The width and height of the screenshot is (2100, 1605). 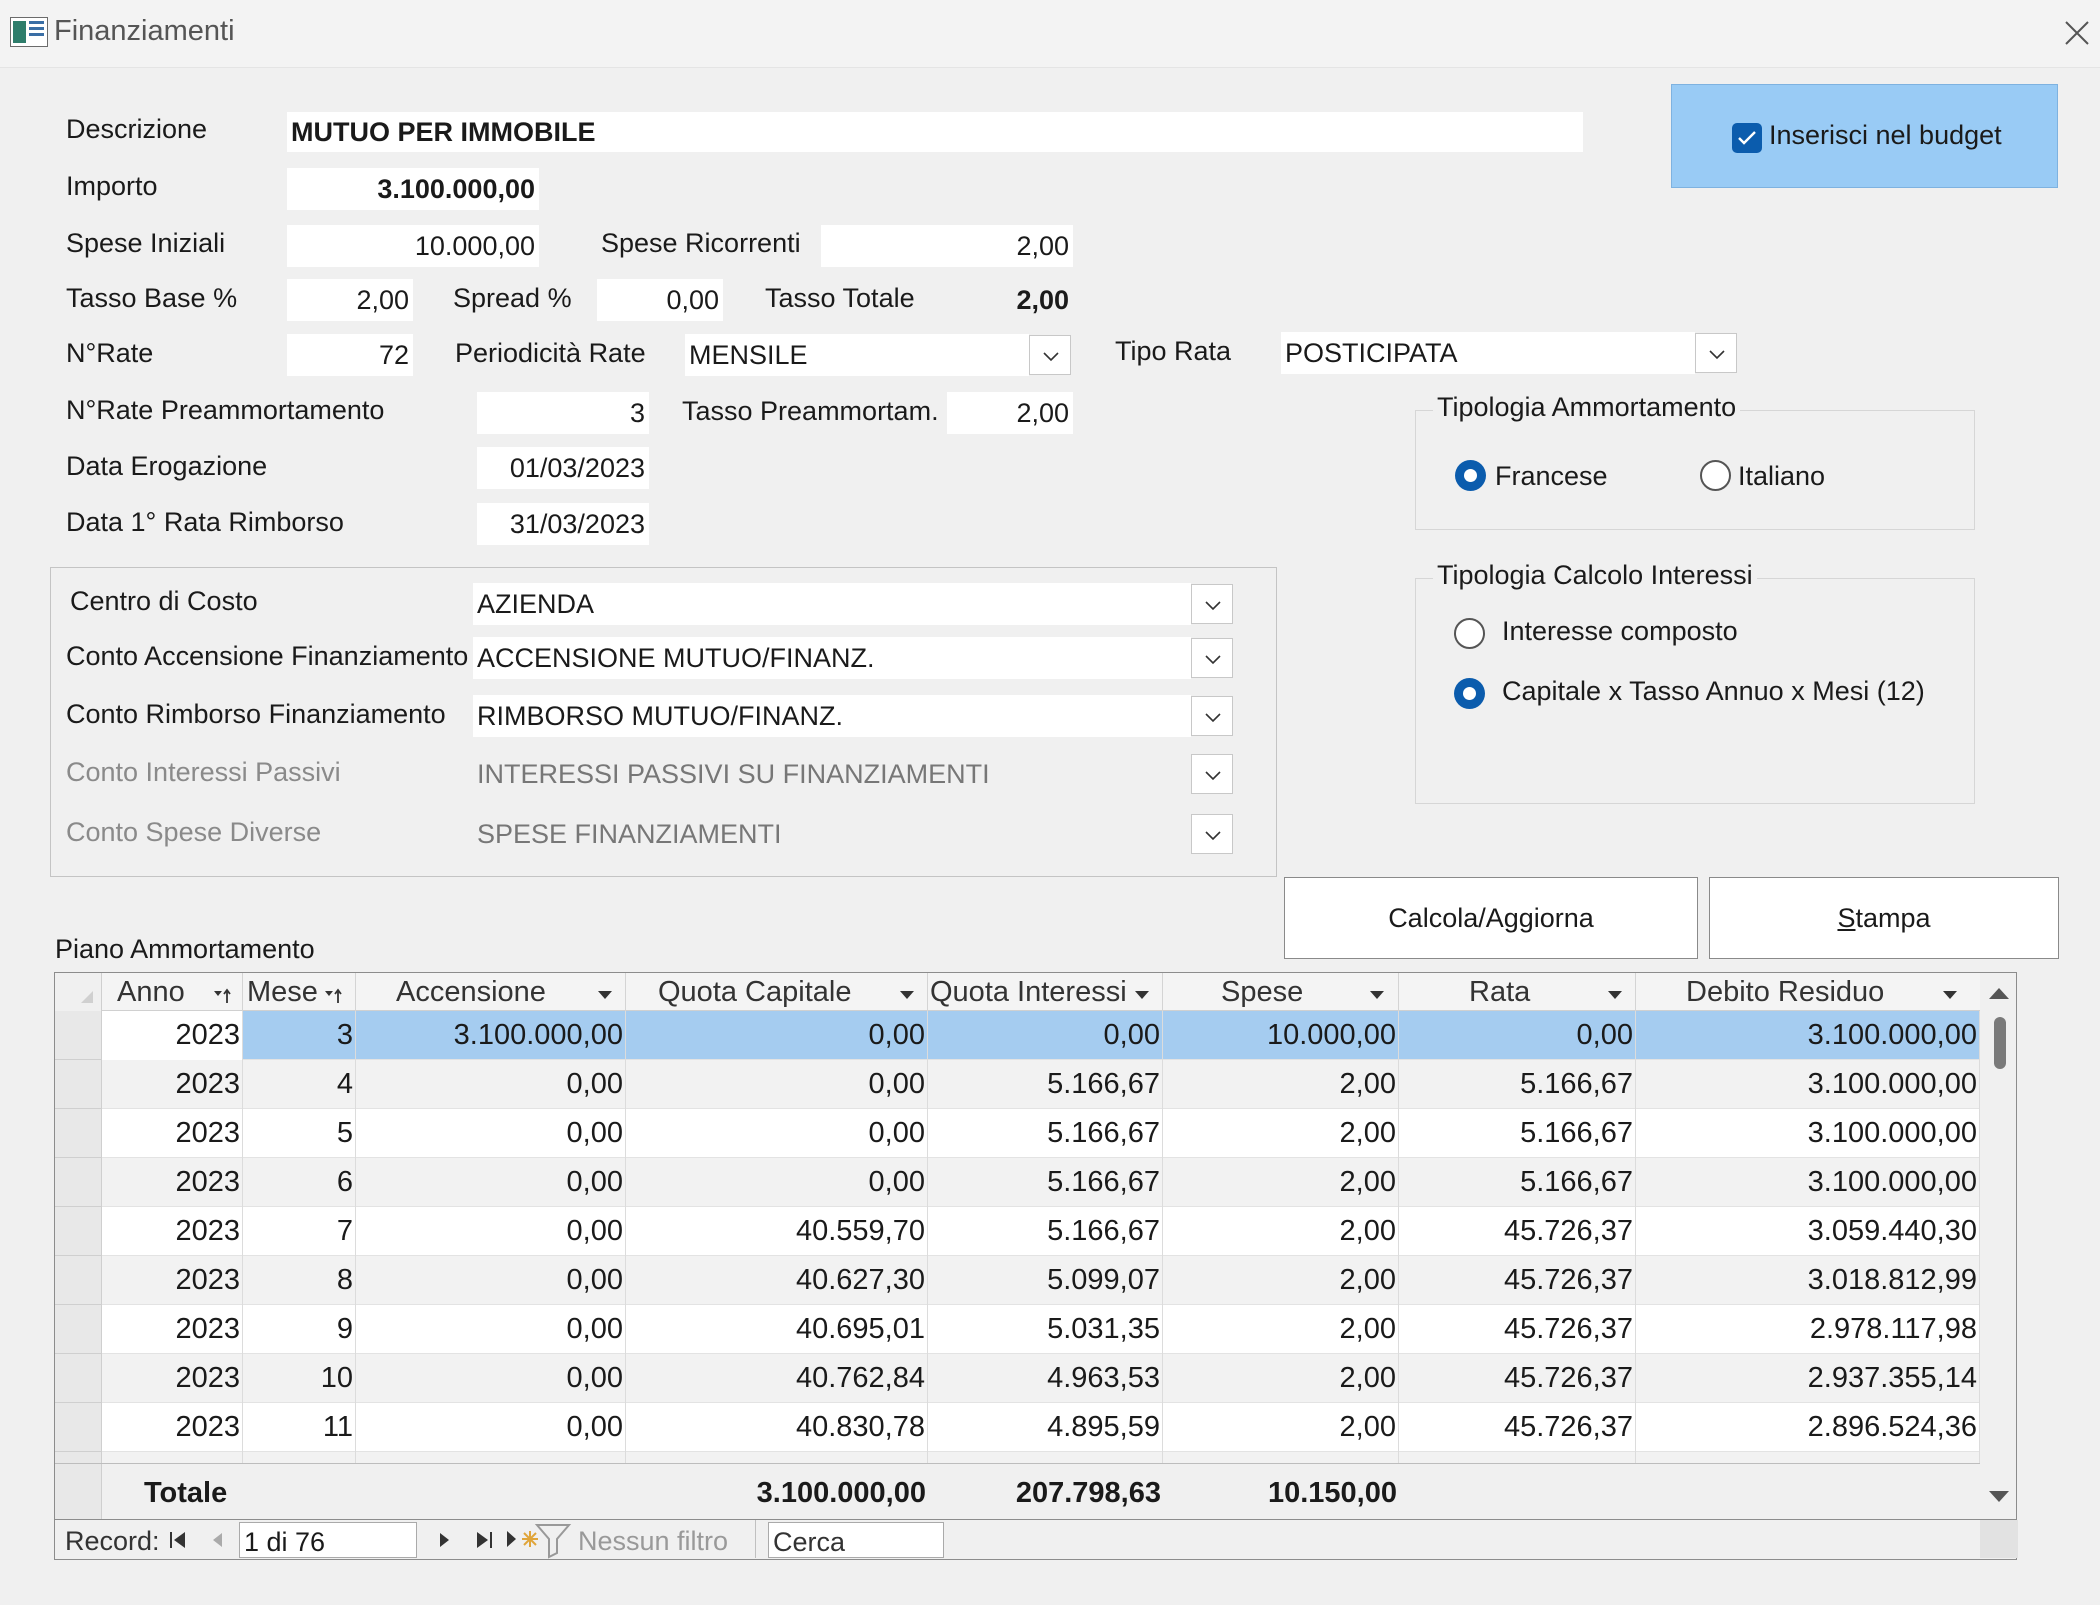 What do you see at coordinates (1469, 633) in the screenshot?
I see `radio-interesse-composto` at bounding box center [1469, 633].